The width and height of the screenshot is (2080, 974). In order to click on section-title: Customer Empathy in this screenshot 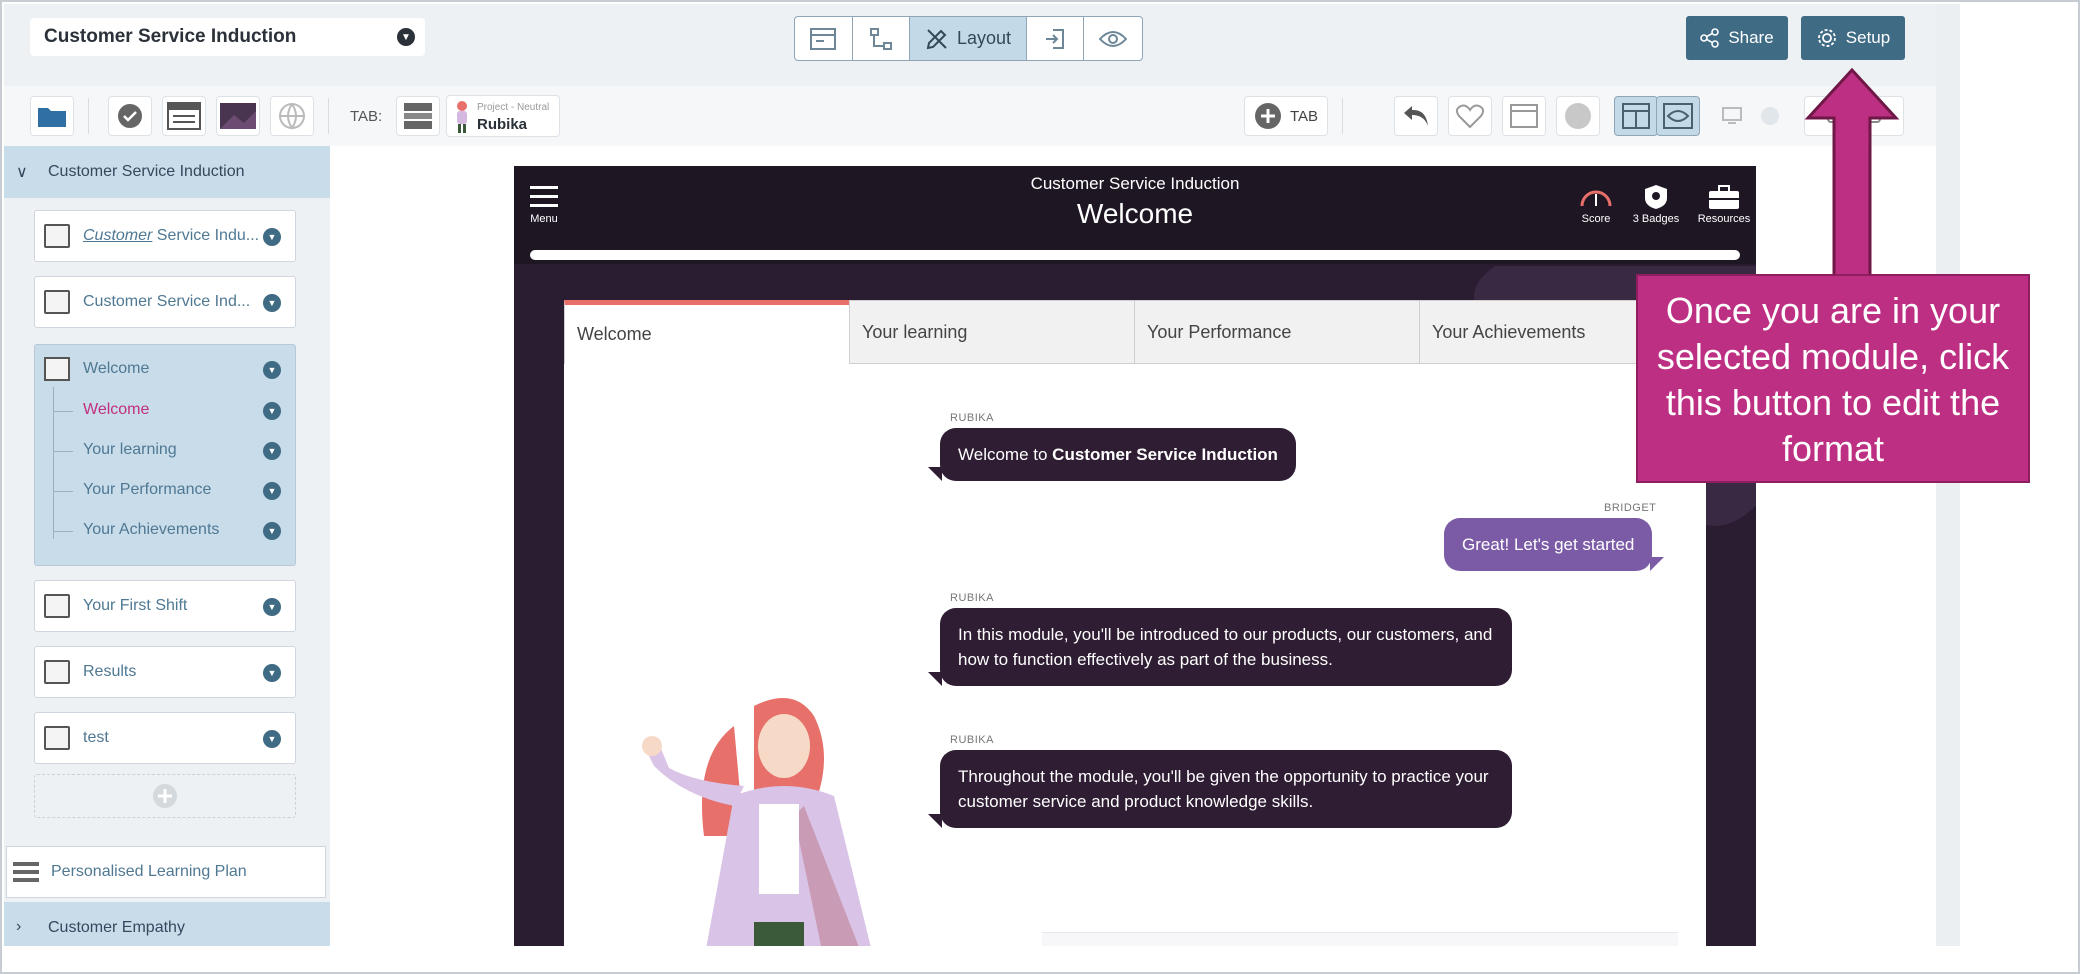, I will do `click(116, 927)`.